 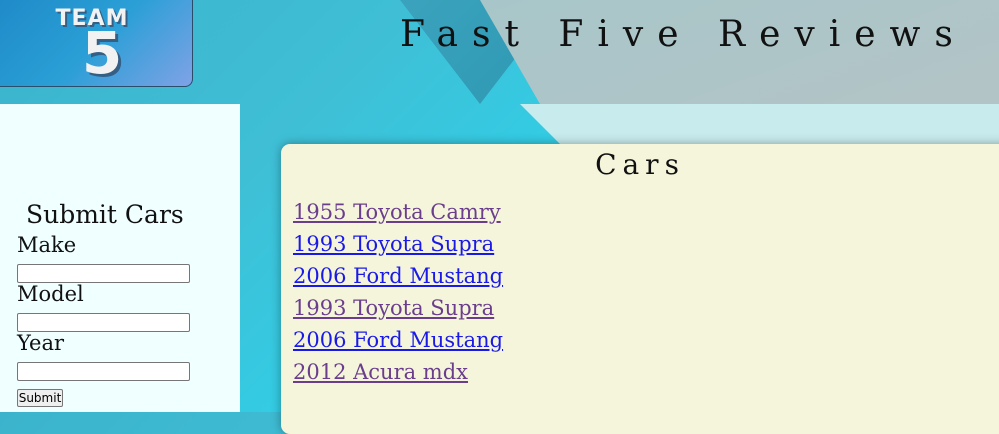 What do you see at coordinates (47, 245) in the screenshot?
I see `make-label: Make` at bounding box center [47, 245].